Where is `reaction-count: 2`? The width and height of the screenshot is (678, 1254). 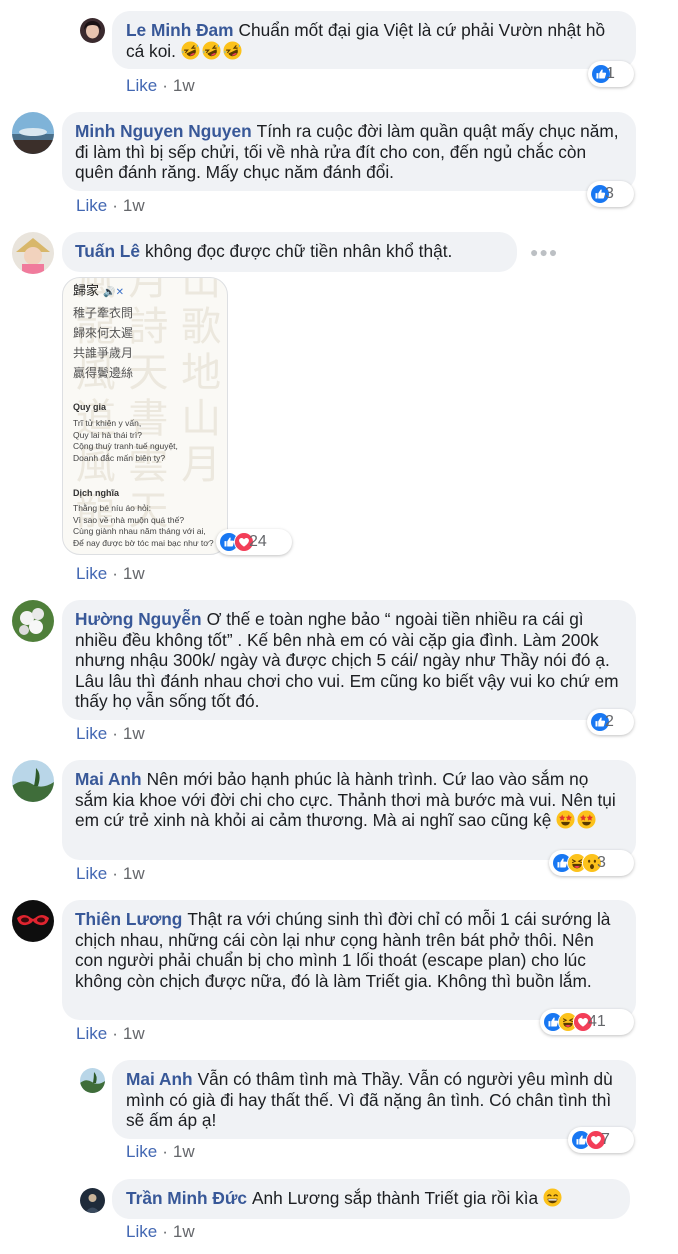
reaction-count: 2 is located at coordinates (609, 721).